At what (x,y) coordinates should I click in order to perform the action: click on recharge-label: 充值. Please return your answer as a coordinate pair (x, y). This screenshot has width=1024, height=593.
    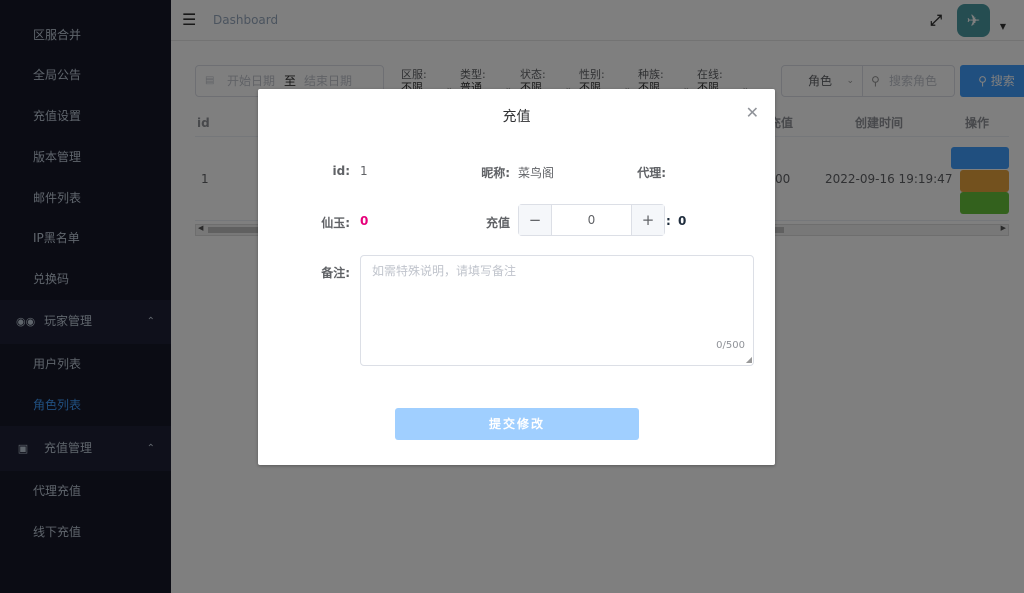
    Looking at the image, I should click on (497, 223).